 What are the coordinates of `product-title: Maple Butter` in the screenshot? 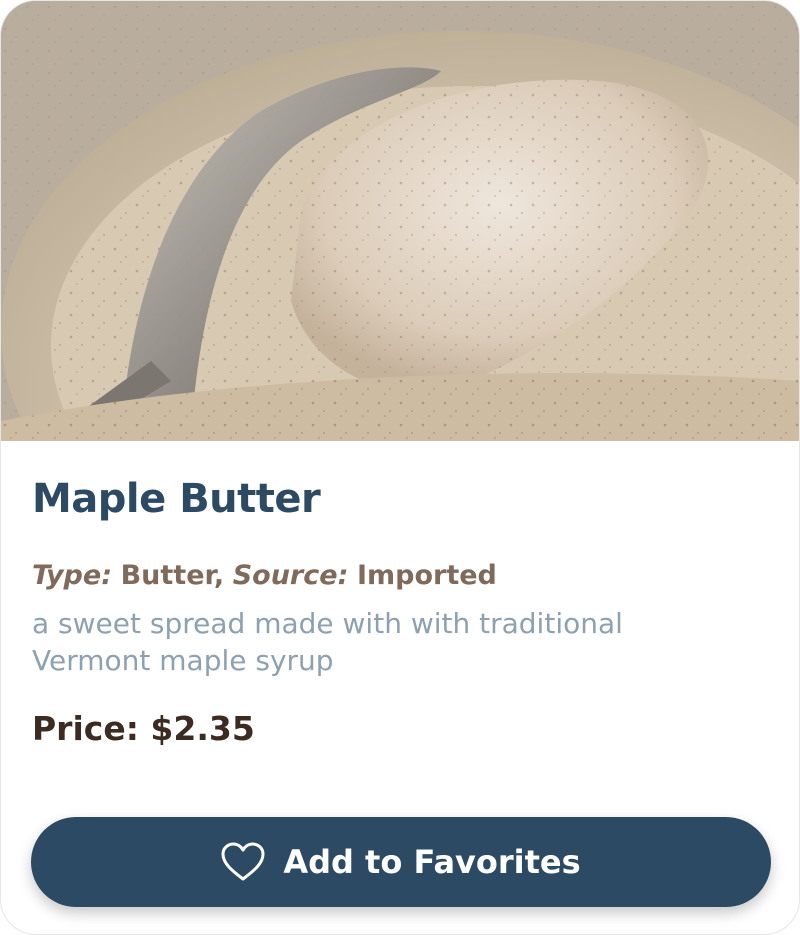 It's located at (176, 499).